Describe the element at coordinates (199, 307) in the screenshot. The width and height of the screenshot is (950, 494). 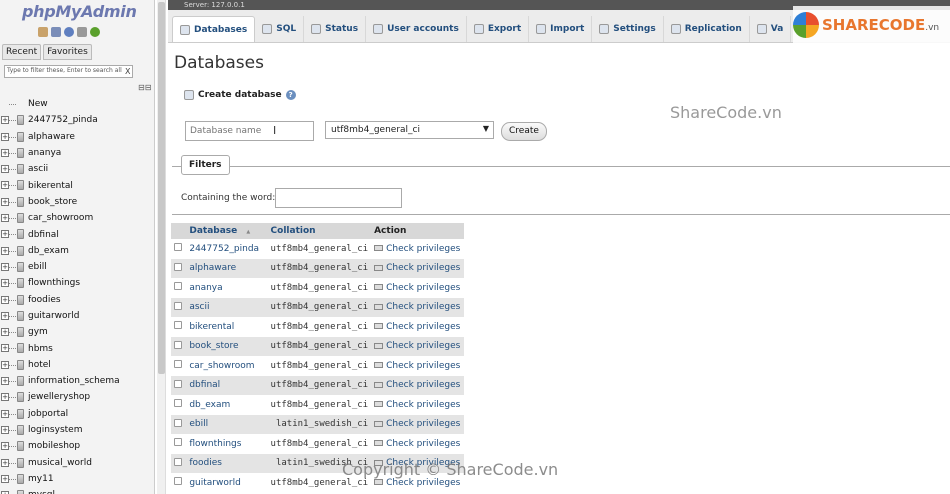
I see `database-link: ascii` at that location.